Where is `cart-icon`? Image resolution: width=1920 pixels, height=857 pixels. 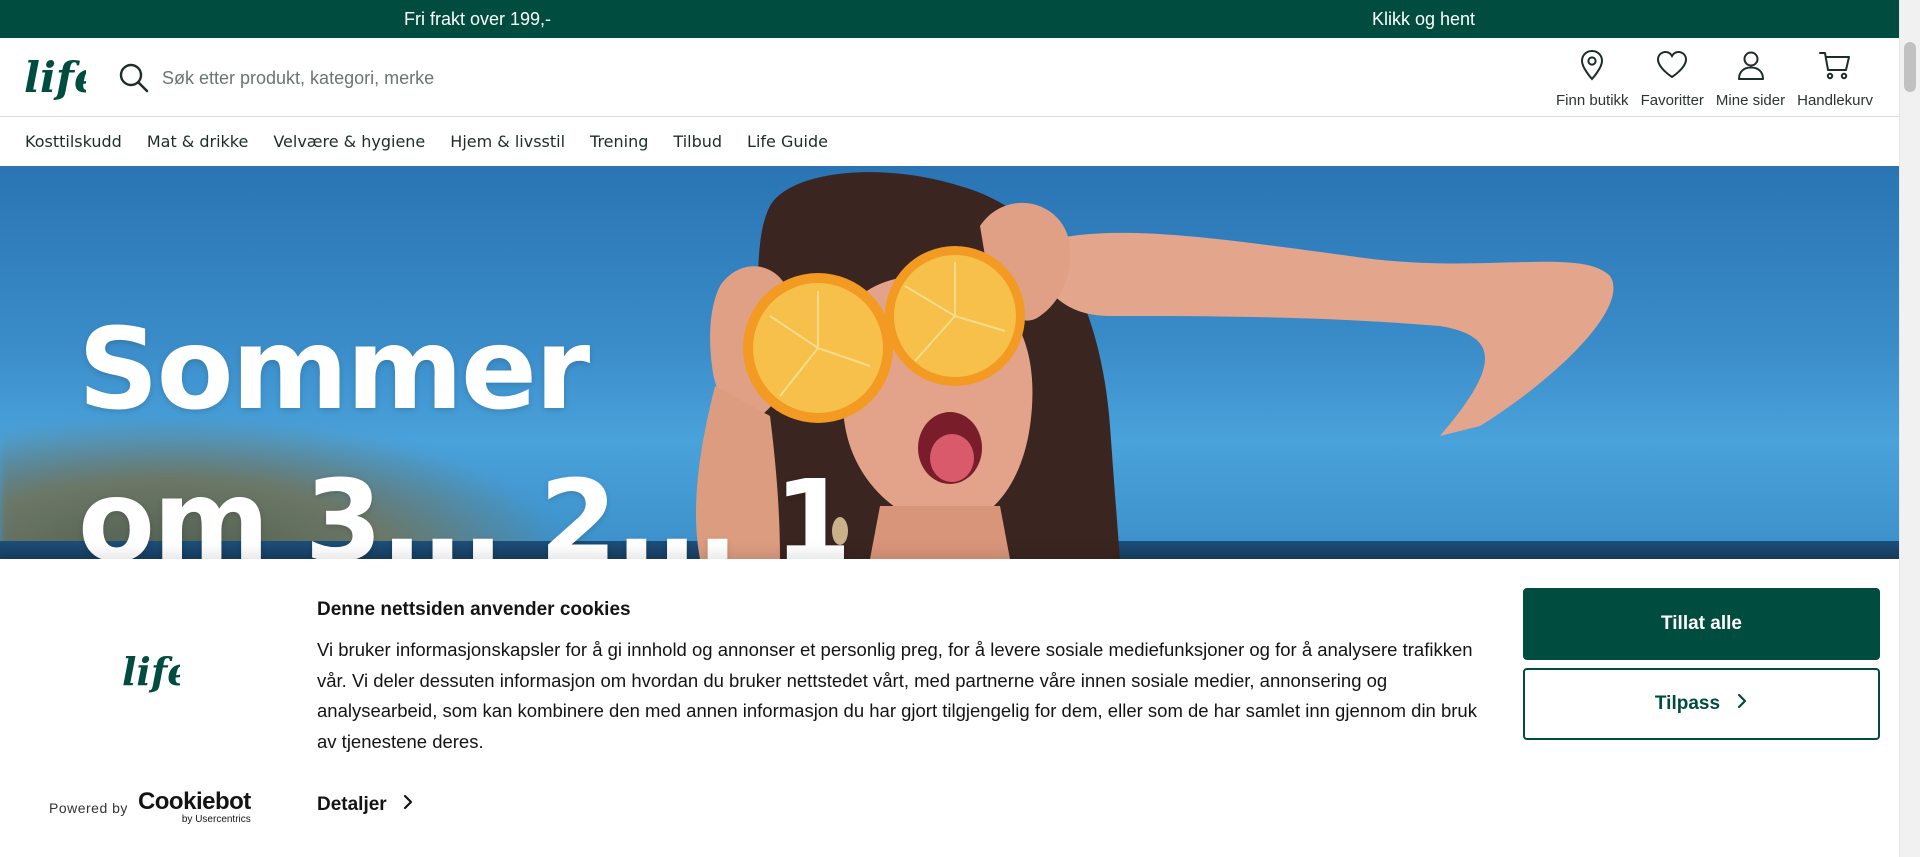 cart-icon is located at coordinates (1835, 67).